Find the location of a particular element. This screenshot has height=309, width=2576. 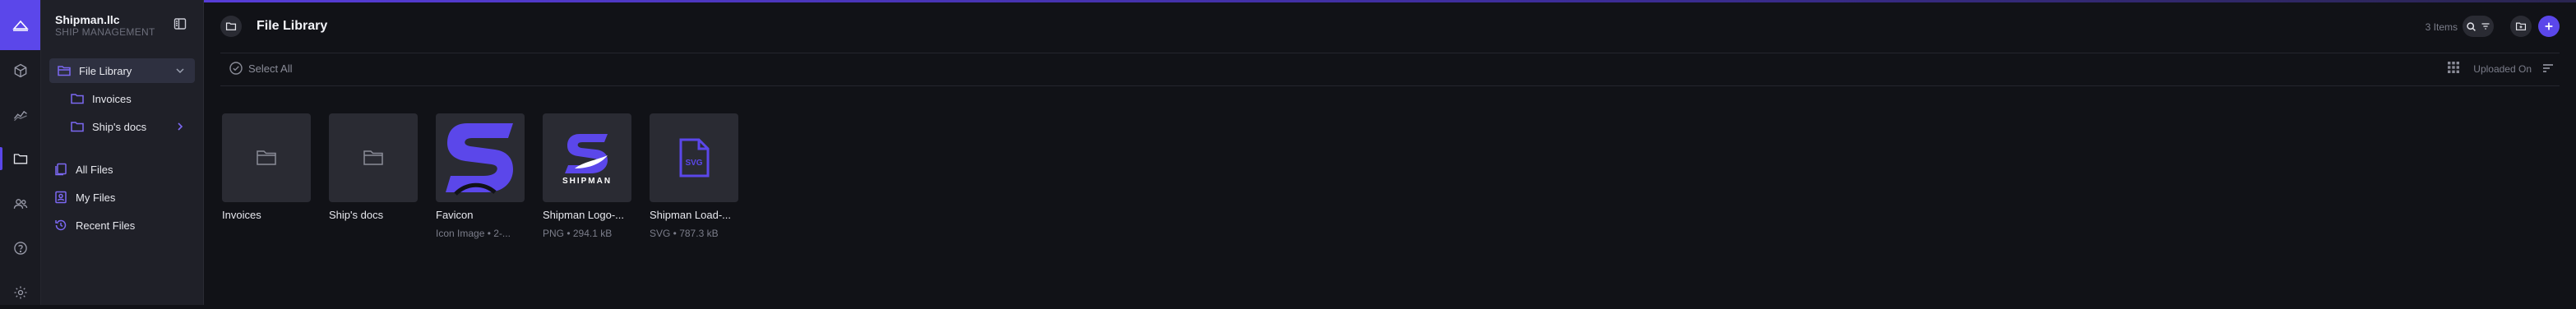

sidebar-item-my-files: My Files is located at coordinates (124, 197).